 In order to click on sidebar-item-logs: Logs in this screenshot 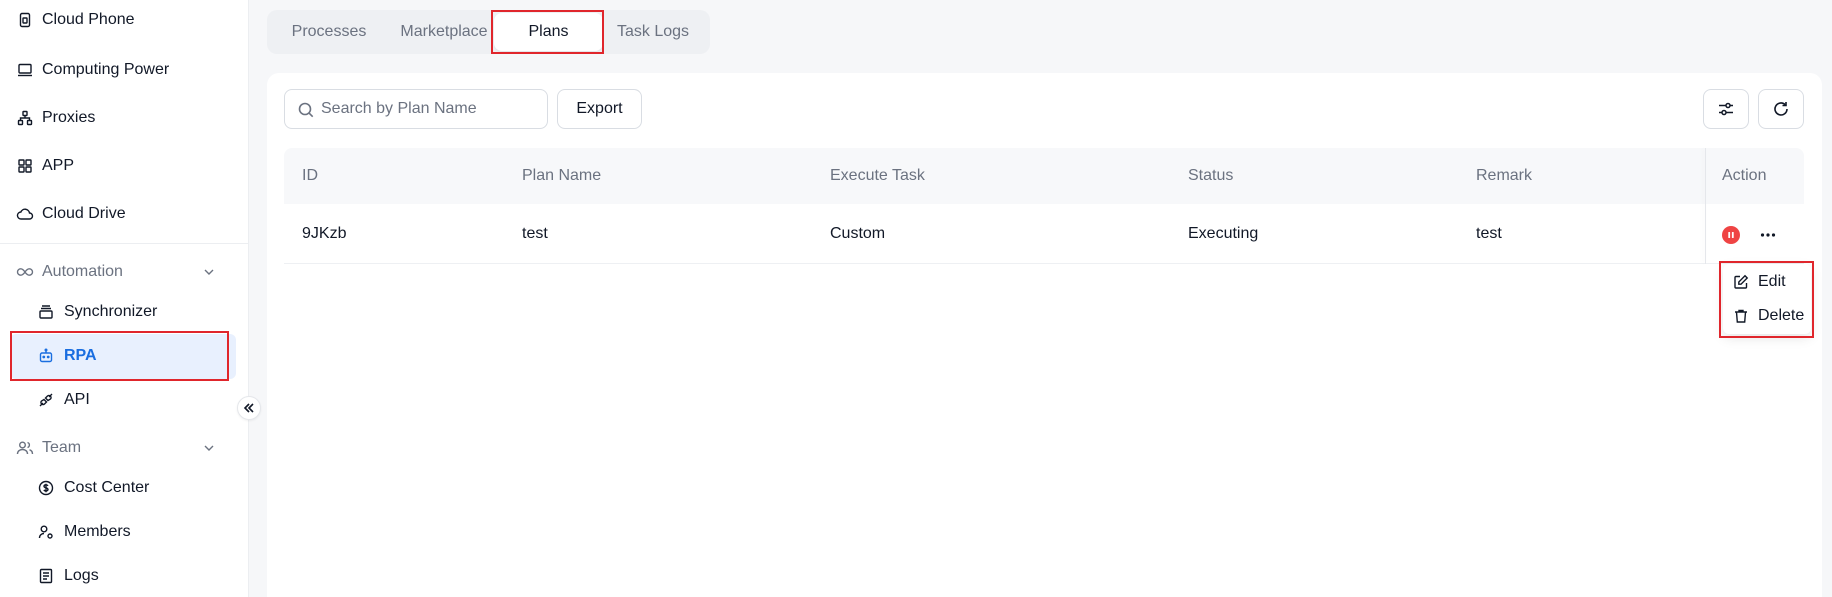, I will do `click(124, 576)`.